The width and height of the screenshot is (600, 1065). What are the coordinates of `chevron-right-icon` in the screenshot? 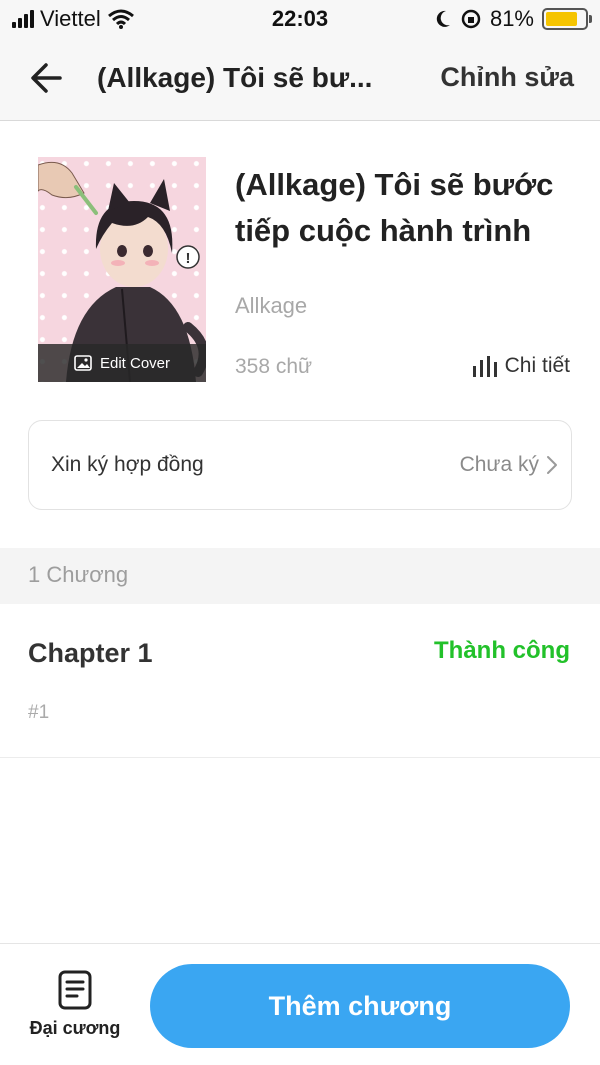 It's located at (552, 465).